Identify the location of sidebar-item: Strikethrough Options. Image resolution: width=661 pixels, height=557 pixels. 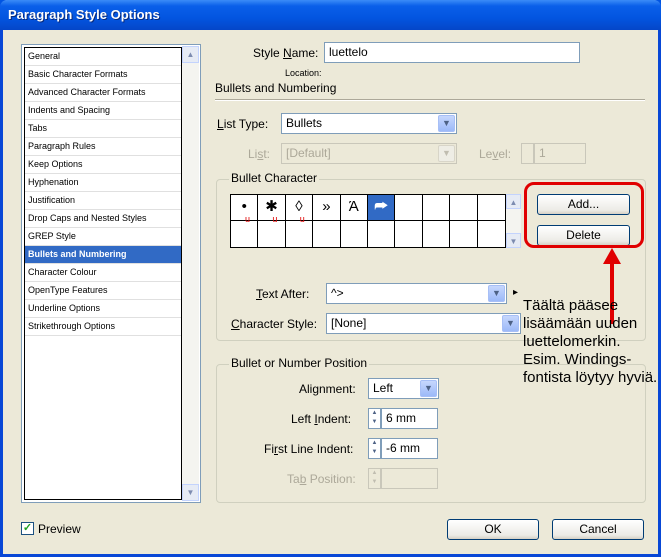
(103, 327).